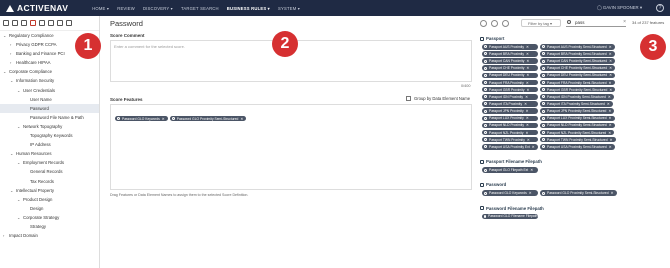  I want to click on feature-chip: Passport USA Proximity Ext ✕, so click(510, 147).